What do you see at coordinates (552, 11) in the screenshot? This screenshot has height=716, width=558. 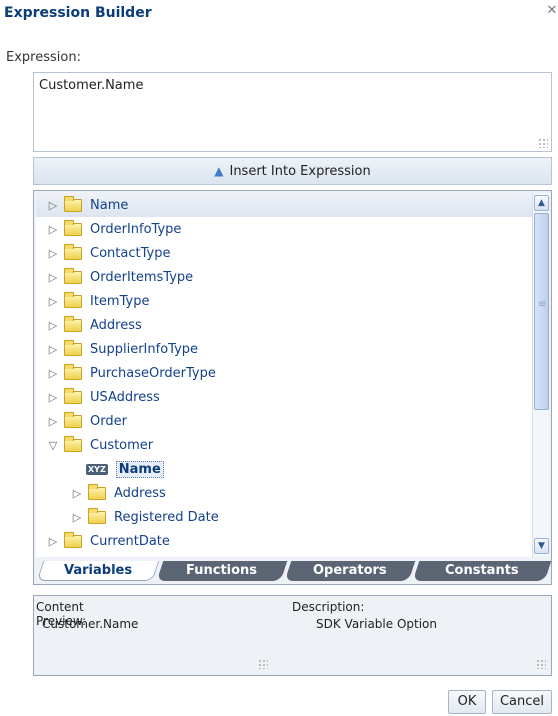 I see `close-icon: ✕` at bounding box center [552, 11].